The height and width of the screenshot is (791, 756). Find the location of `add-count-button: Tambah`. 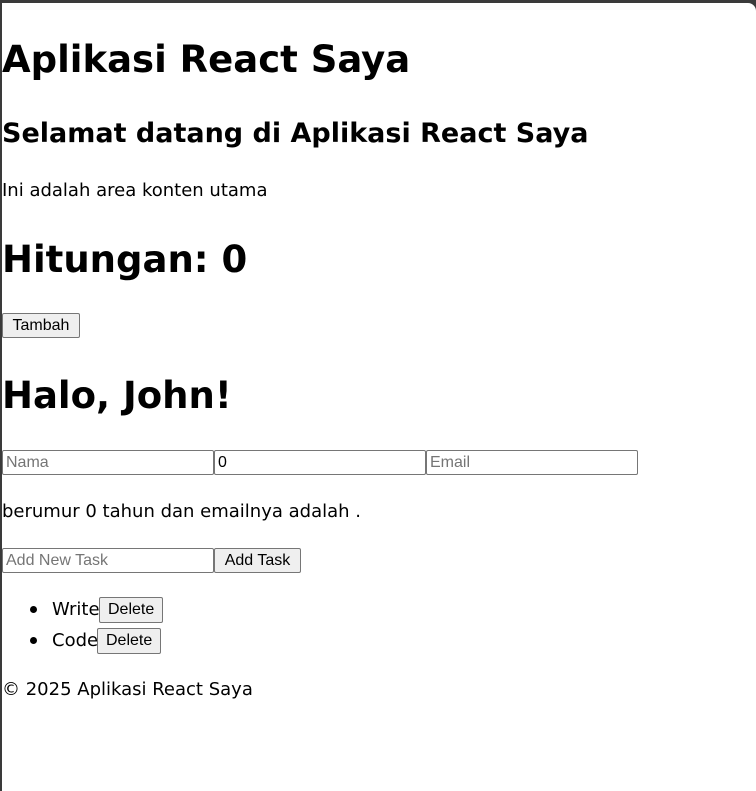

add-count-button: Tambah is located at coordinates (41, 325).